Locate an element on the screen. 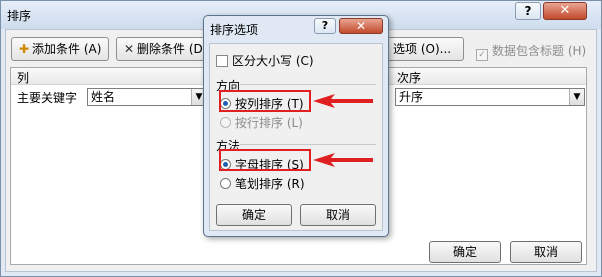 This screenshot has width=602, height=277. add-condition-icon: ✚ is located at coordinates (24, 49).